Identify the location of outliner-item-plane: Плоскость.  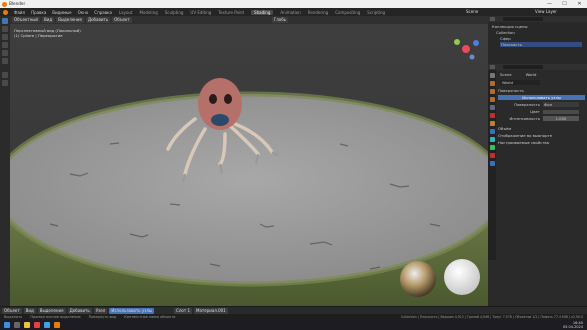
(541, 44).